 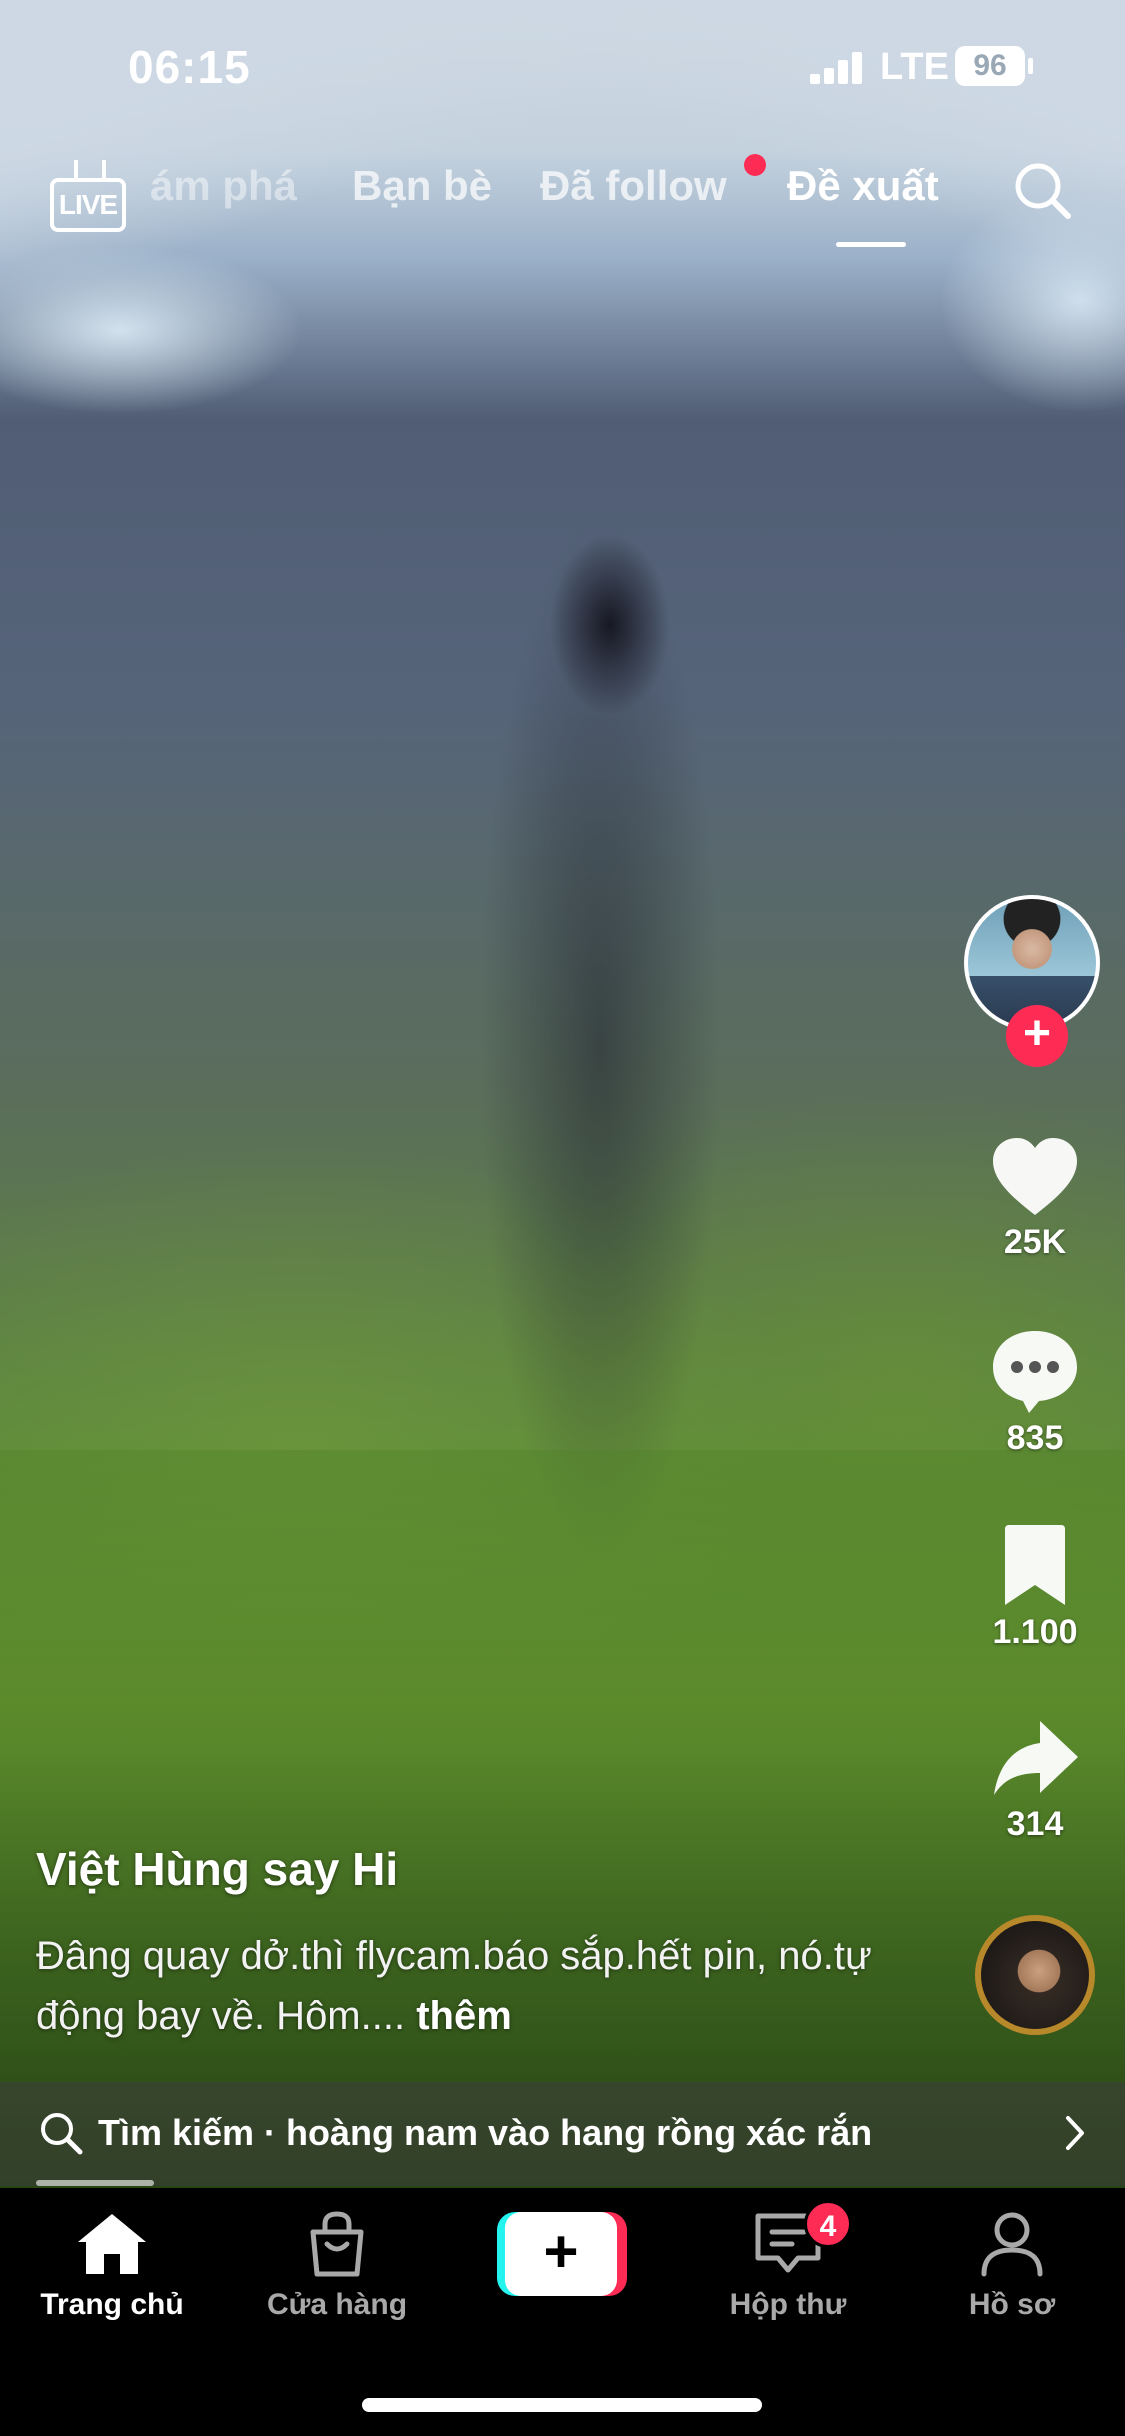 I want to click on home-indicator, so click(x=562, y=2405).